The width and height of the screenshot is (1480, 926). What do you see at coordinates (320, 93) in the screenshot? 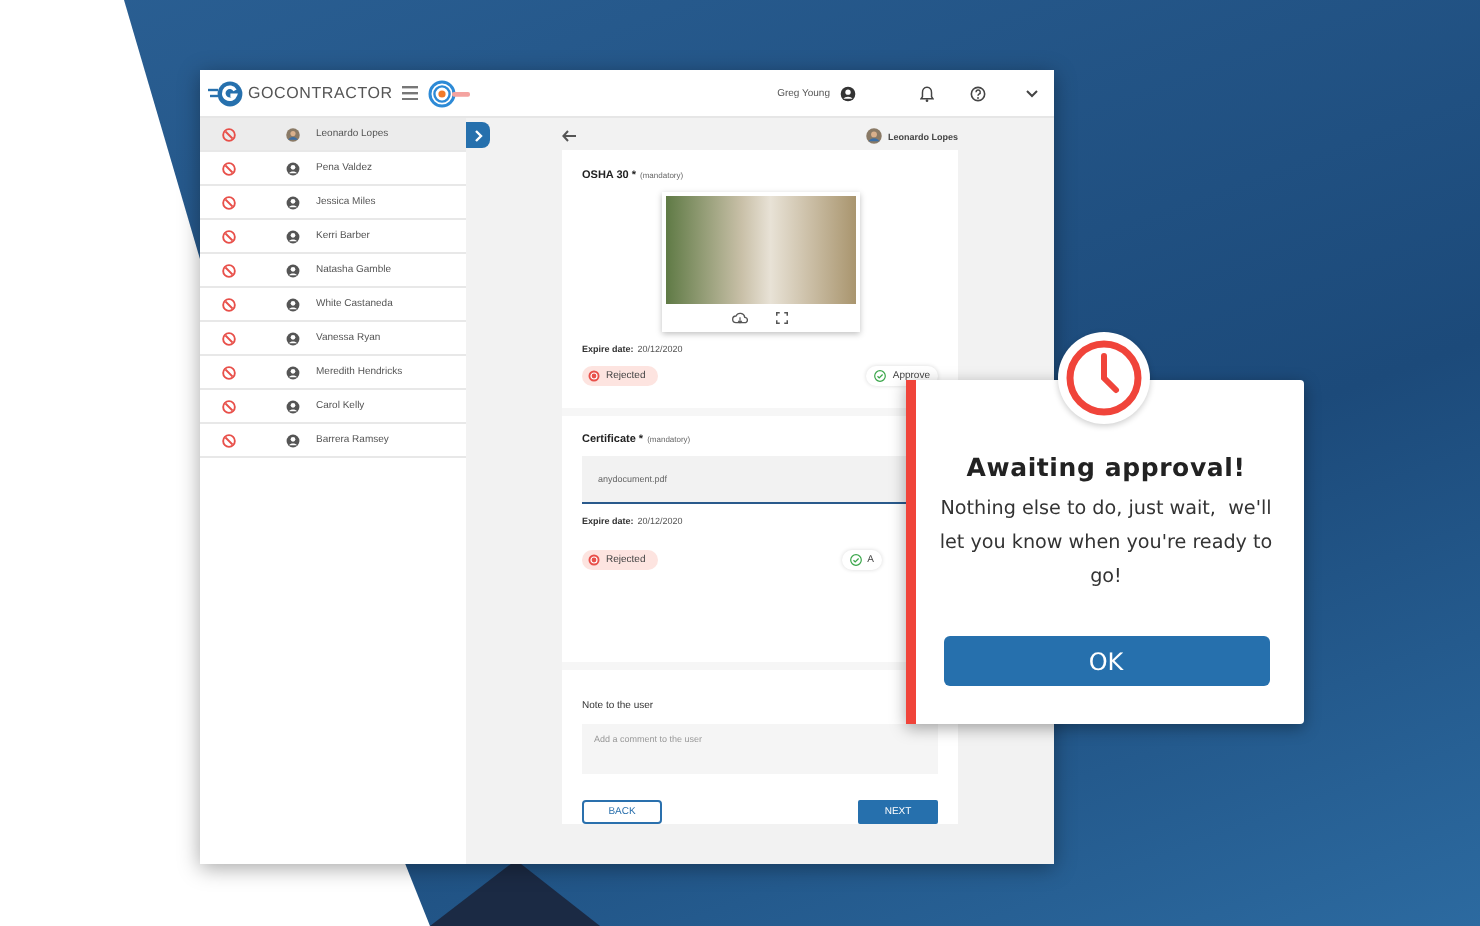
I see `brand-name: GOCONTRACTOR` at bounding box center [320, 93].